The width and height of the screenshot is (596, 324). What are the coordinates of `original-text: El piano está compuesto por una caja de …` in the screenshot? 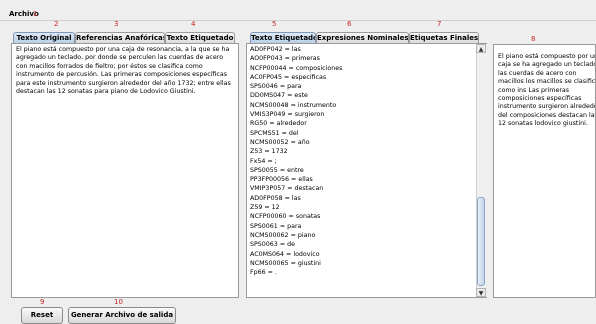 It's located at (123, 71).